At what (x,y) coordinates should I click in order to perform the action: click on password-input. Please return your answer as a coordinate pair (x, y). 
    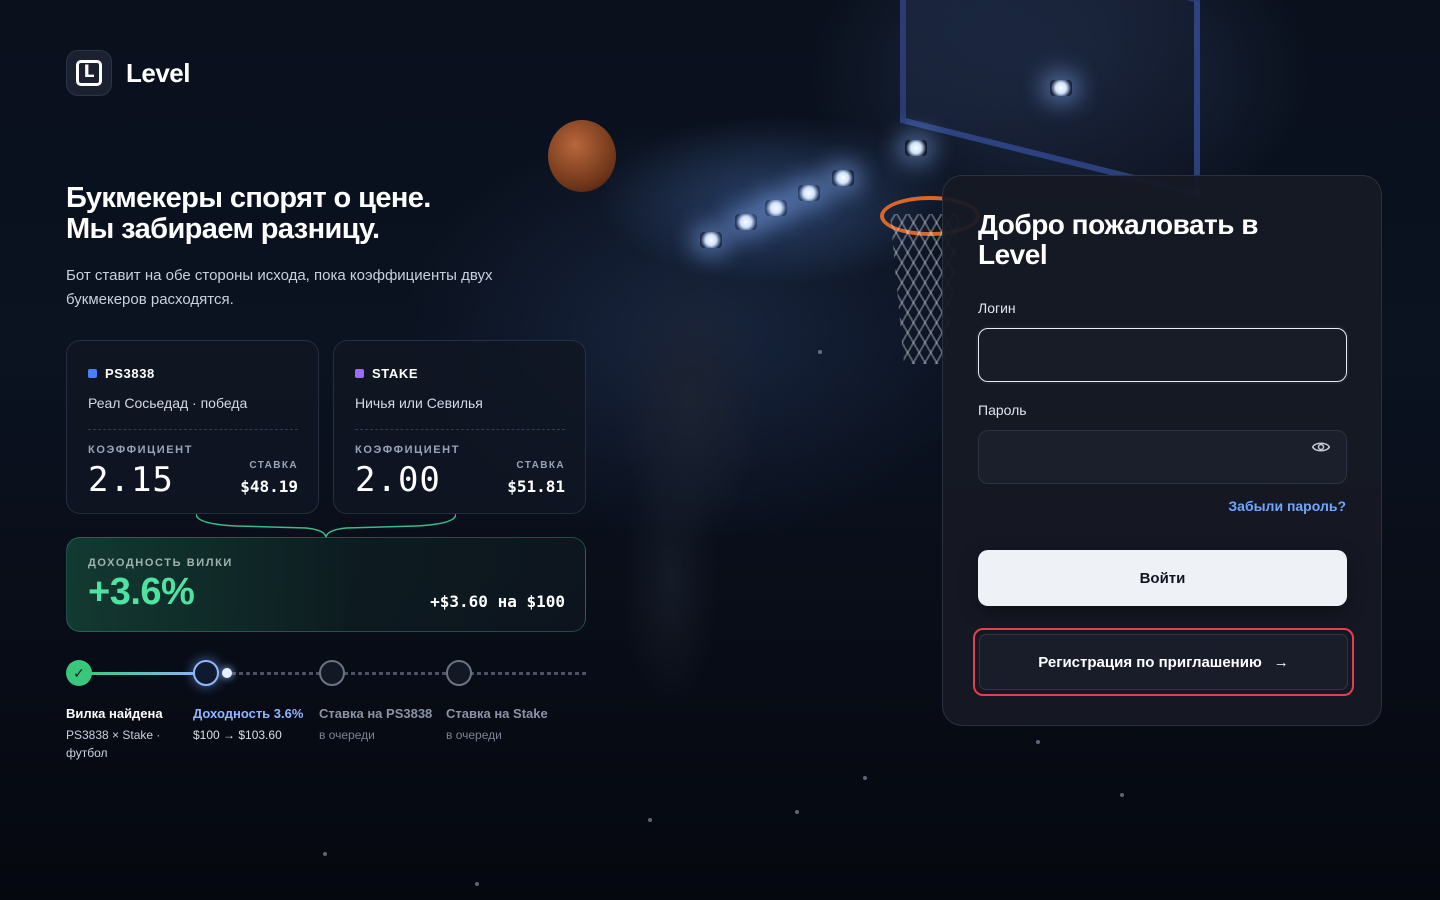
    Looking at the image, I should click on (1162, 457).